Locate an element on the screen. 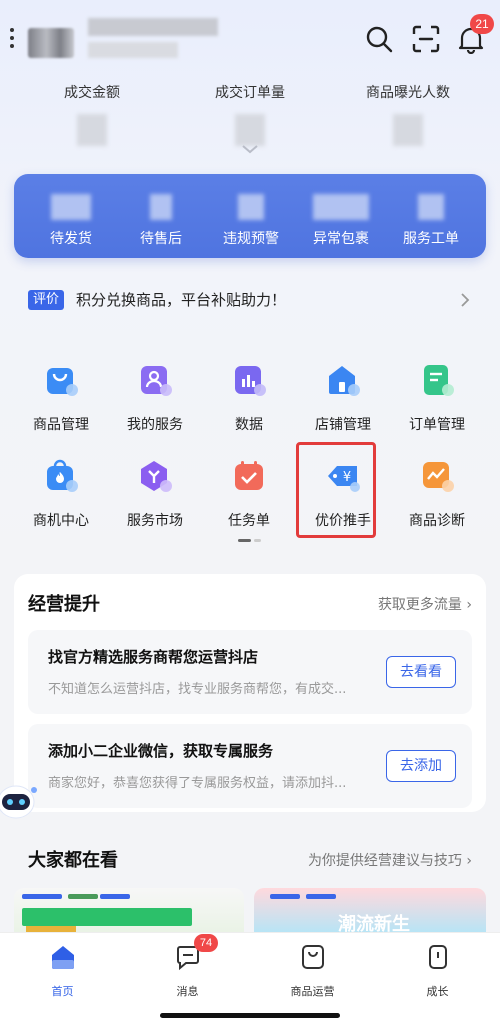 The height and width of the screenshot is (1027, 500). section-title: 大家都在看 is located at coordinates (73, 860).